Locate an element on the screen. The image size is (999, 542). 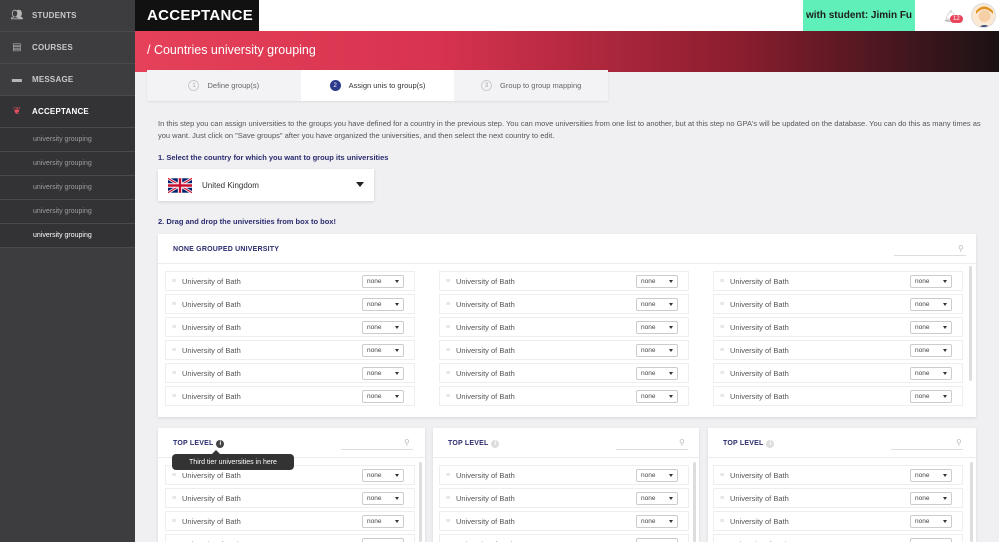
sidebar-item-courses: ▤ COURSES is located at coordinates (67, 48).